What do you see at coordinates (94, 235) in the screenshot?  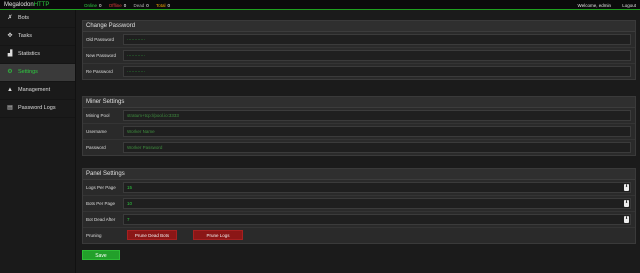 I see `pruning-label: Pruning` at bounding box center [94, 235].